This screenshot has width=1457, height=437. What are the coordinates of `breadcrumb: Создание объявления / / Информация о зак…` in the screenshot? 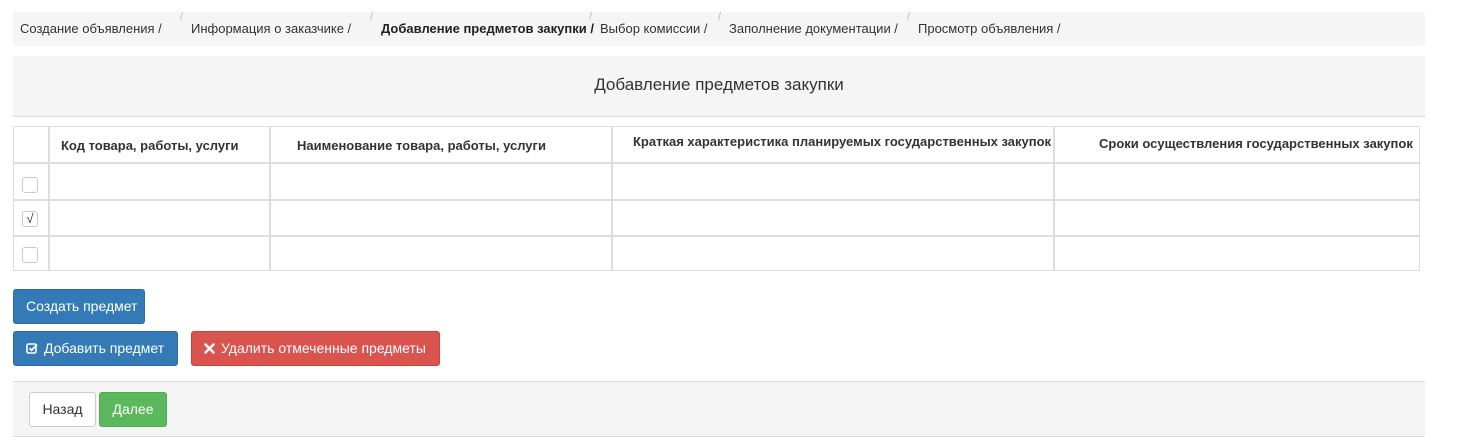 It's located at (719, 28).